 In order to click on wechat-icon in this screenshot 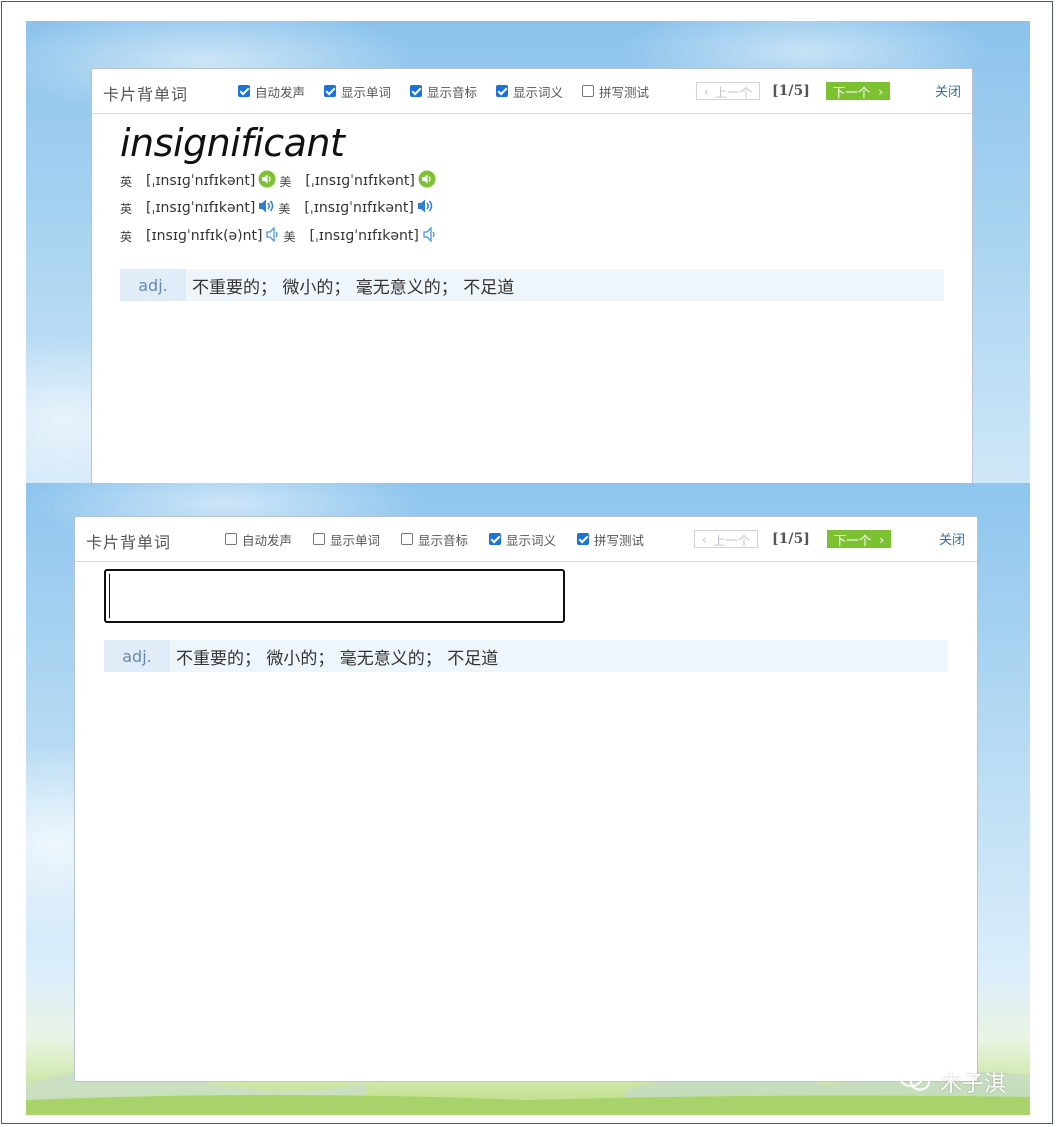, I will do `click(915, 1082)`.